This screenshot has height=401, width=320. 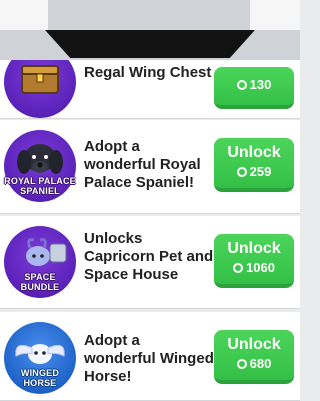 I want to click on thumbnail-badge: ROYAL PALACE SPANIEL, so click(x=40, y=186).